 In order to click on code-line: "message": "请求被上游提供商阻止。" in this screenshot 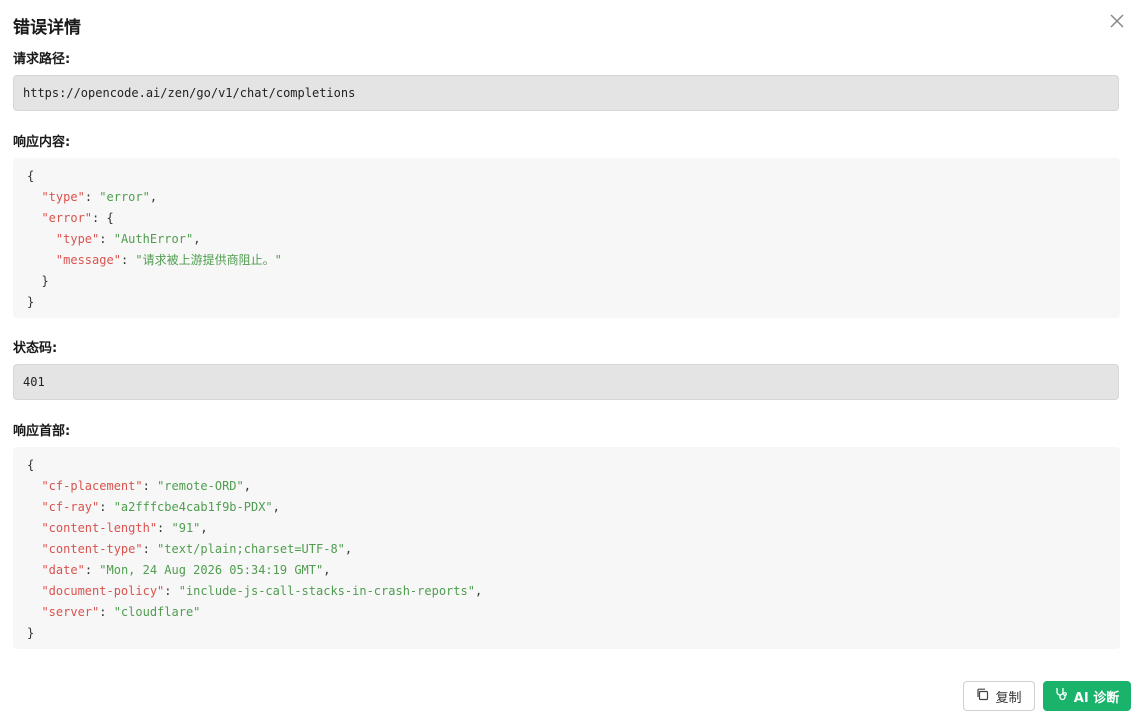, I will do `click(168, 260)`.